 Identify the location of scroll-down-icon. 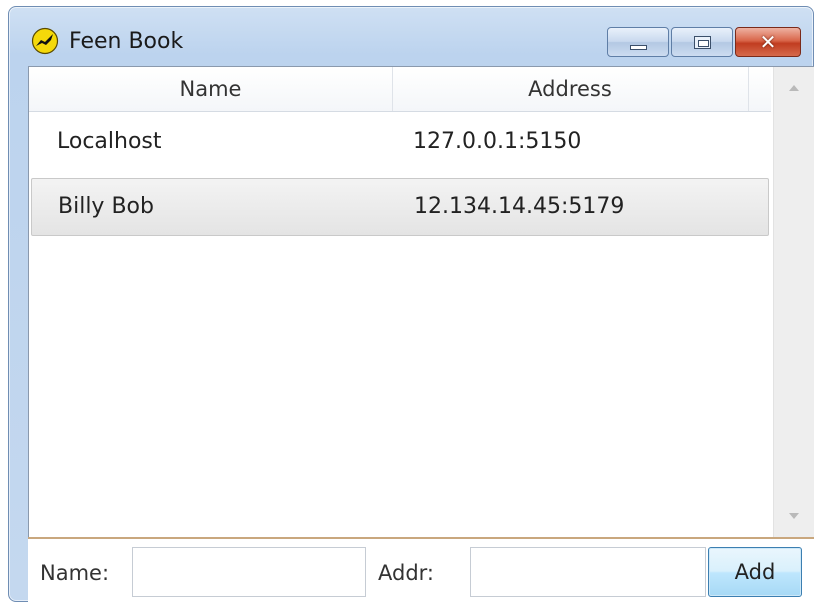
(794, 516).